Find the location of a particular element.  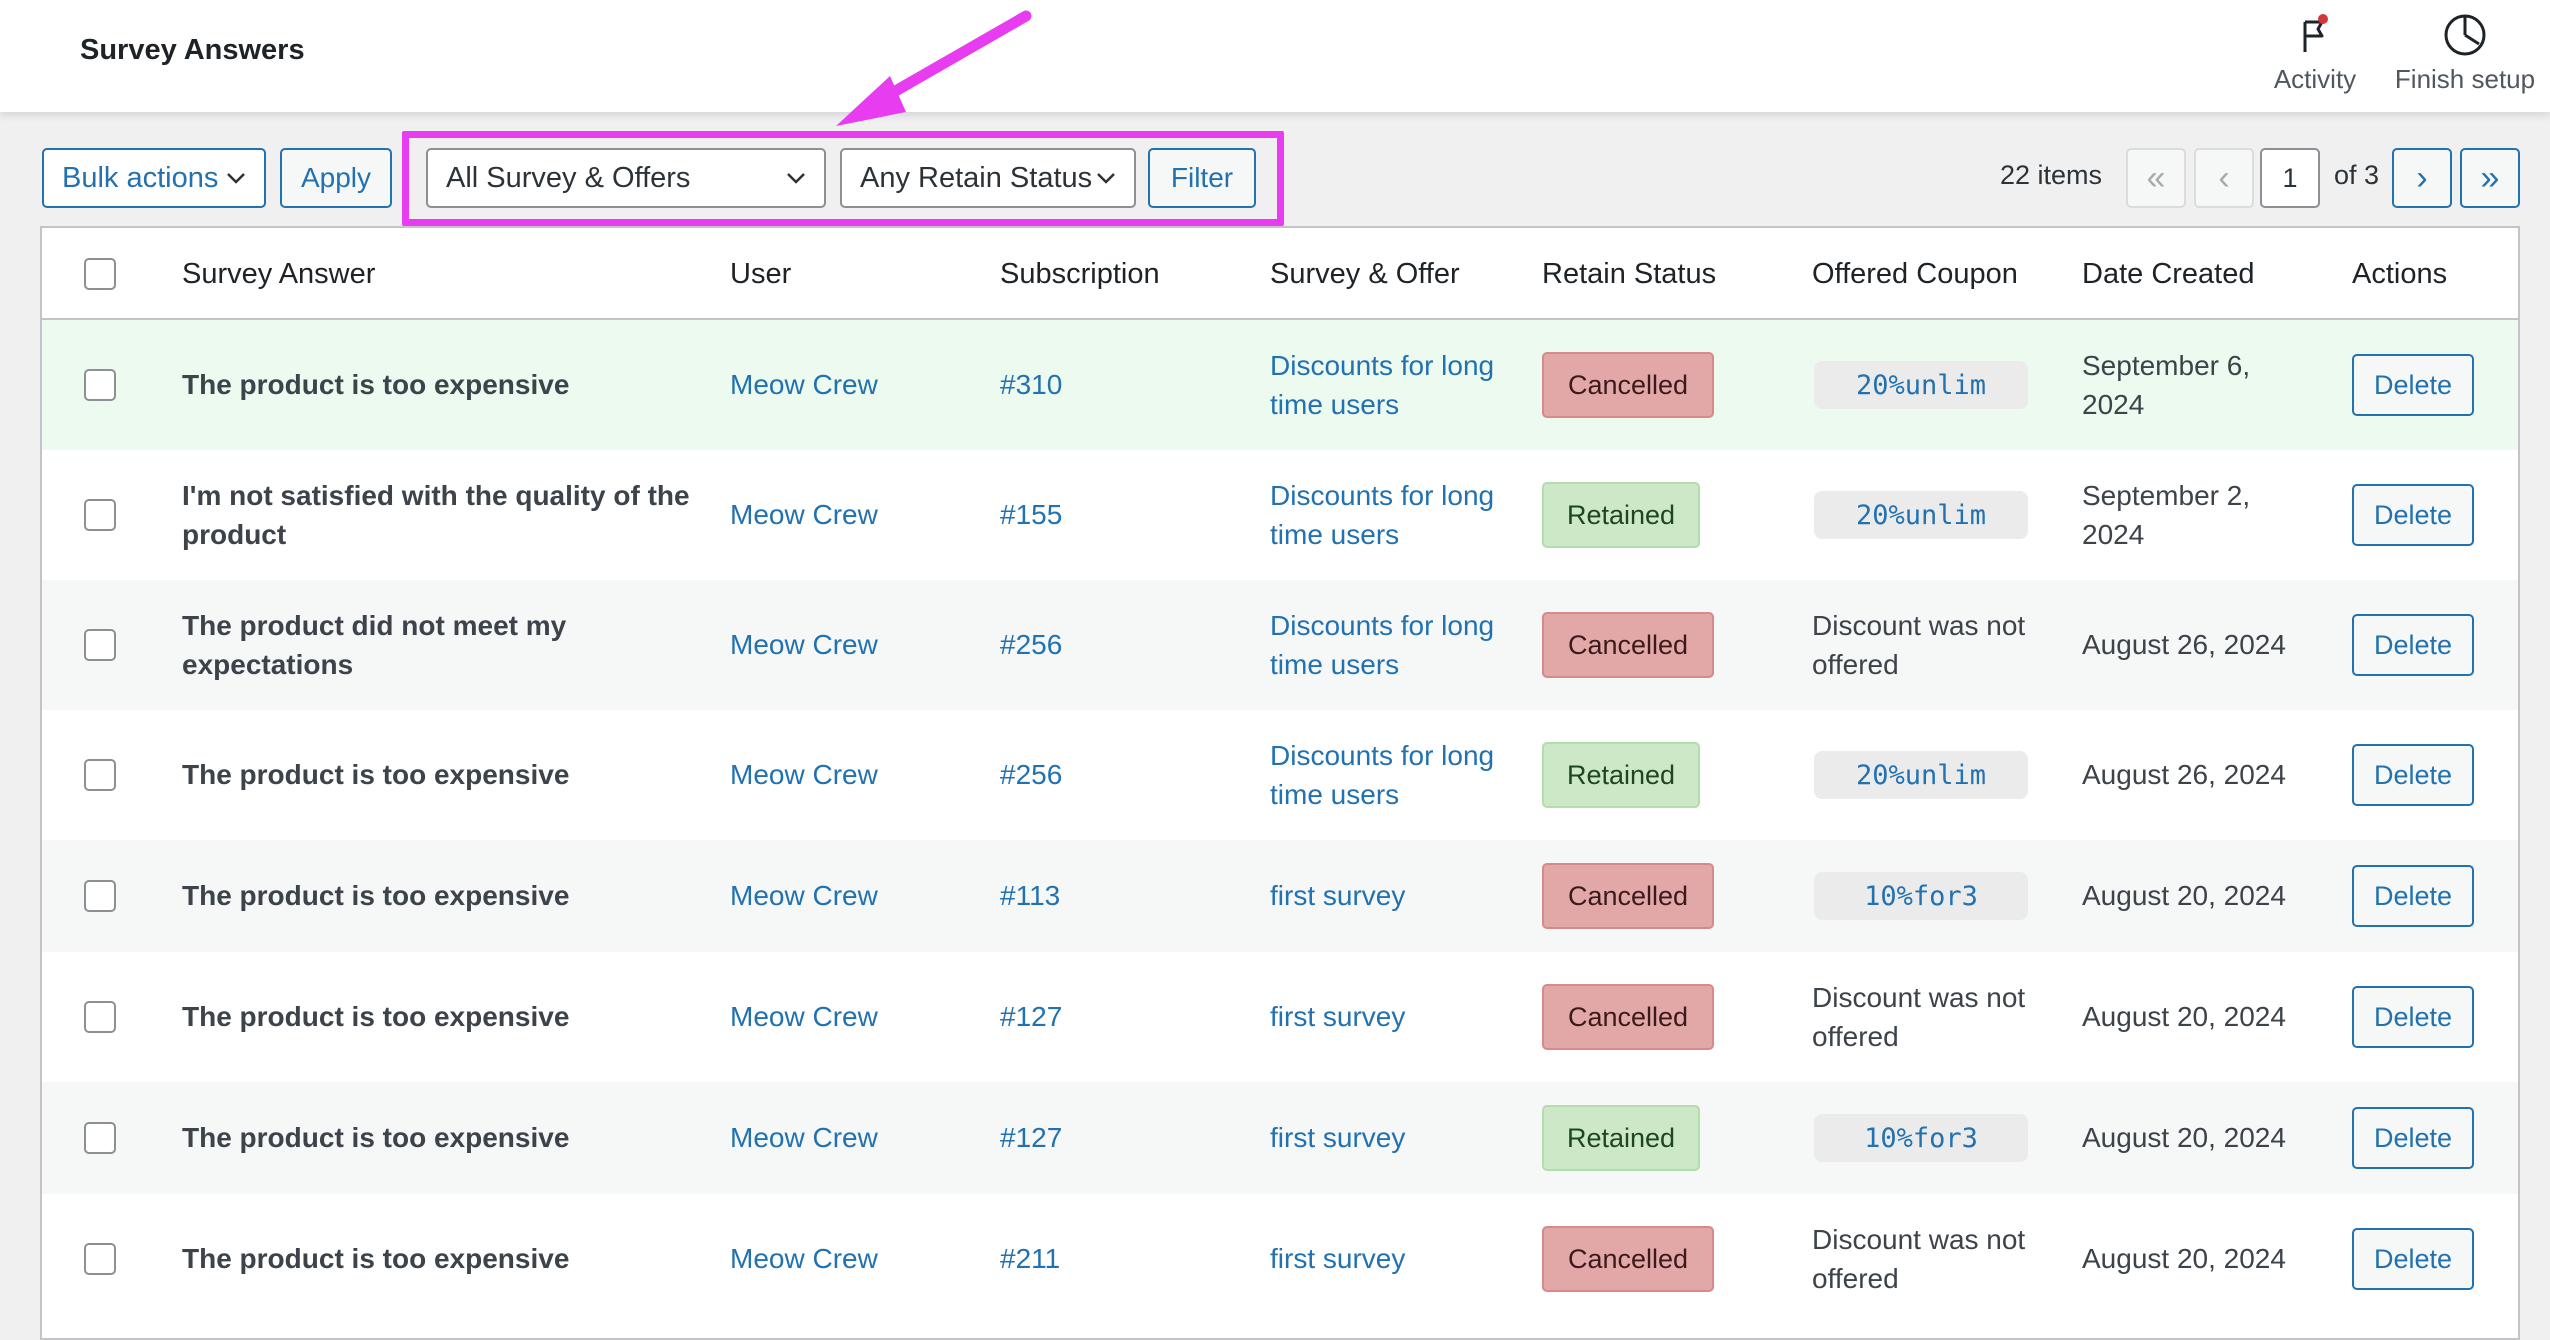

date-created: September 6, 2024 is located at coordinates (2166, 385).